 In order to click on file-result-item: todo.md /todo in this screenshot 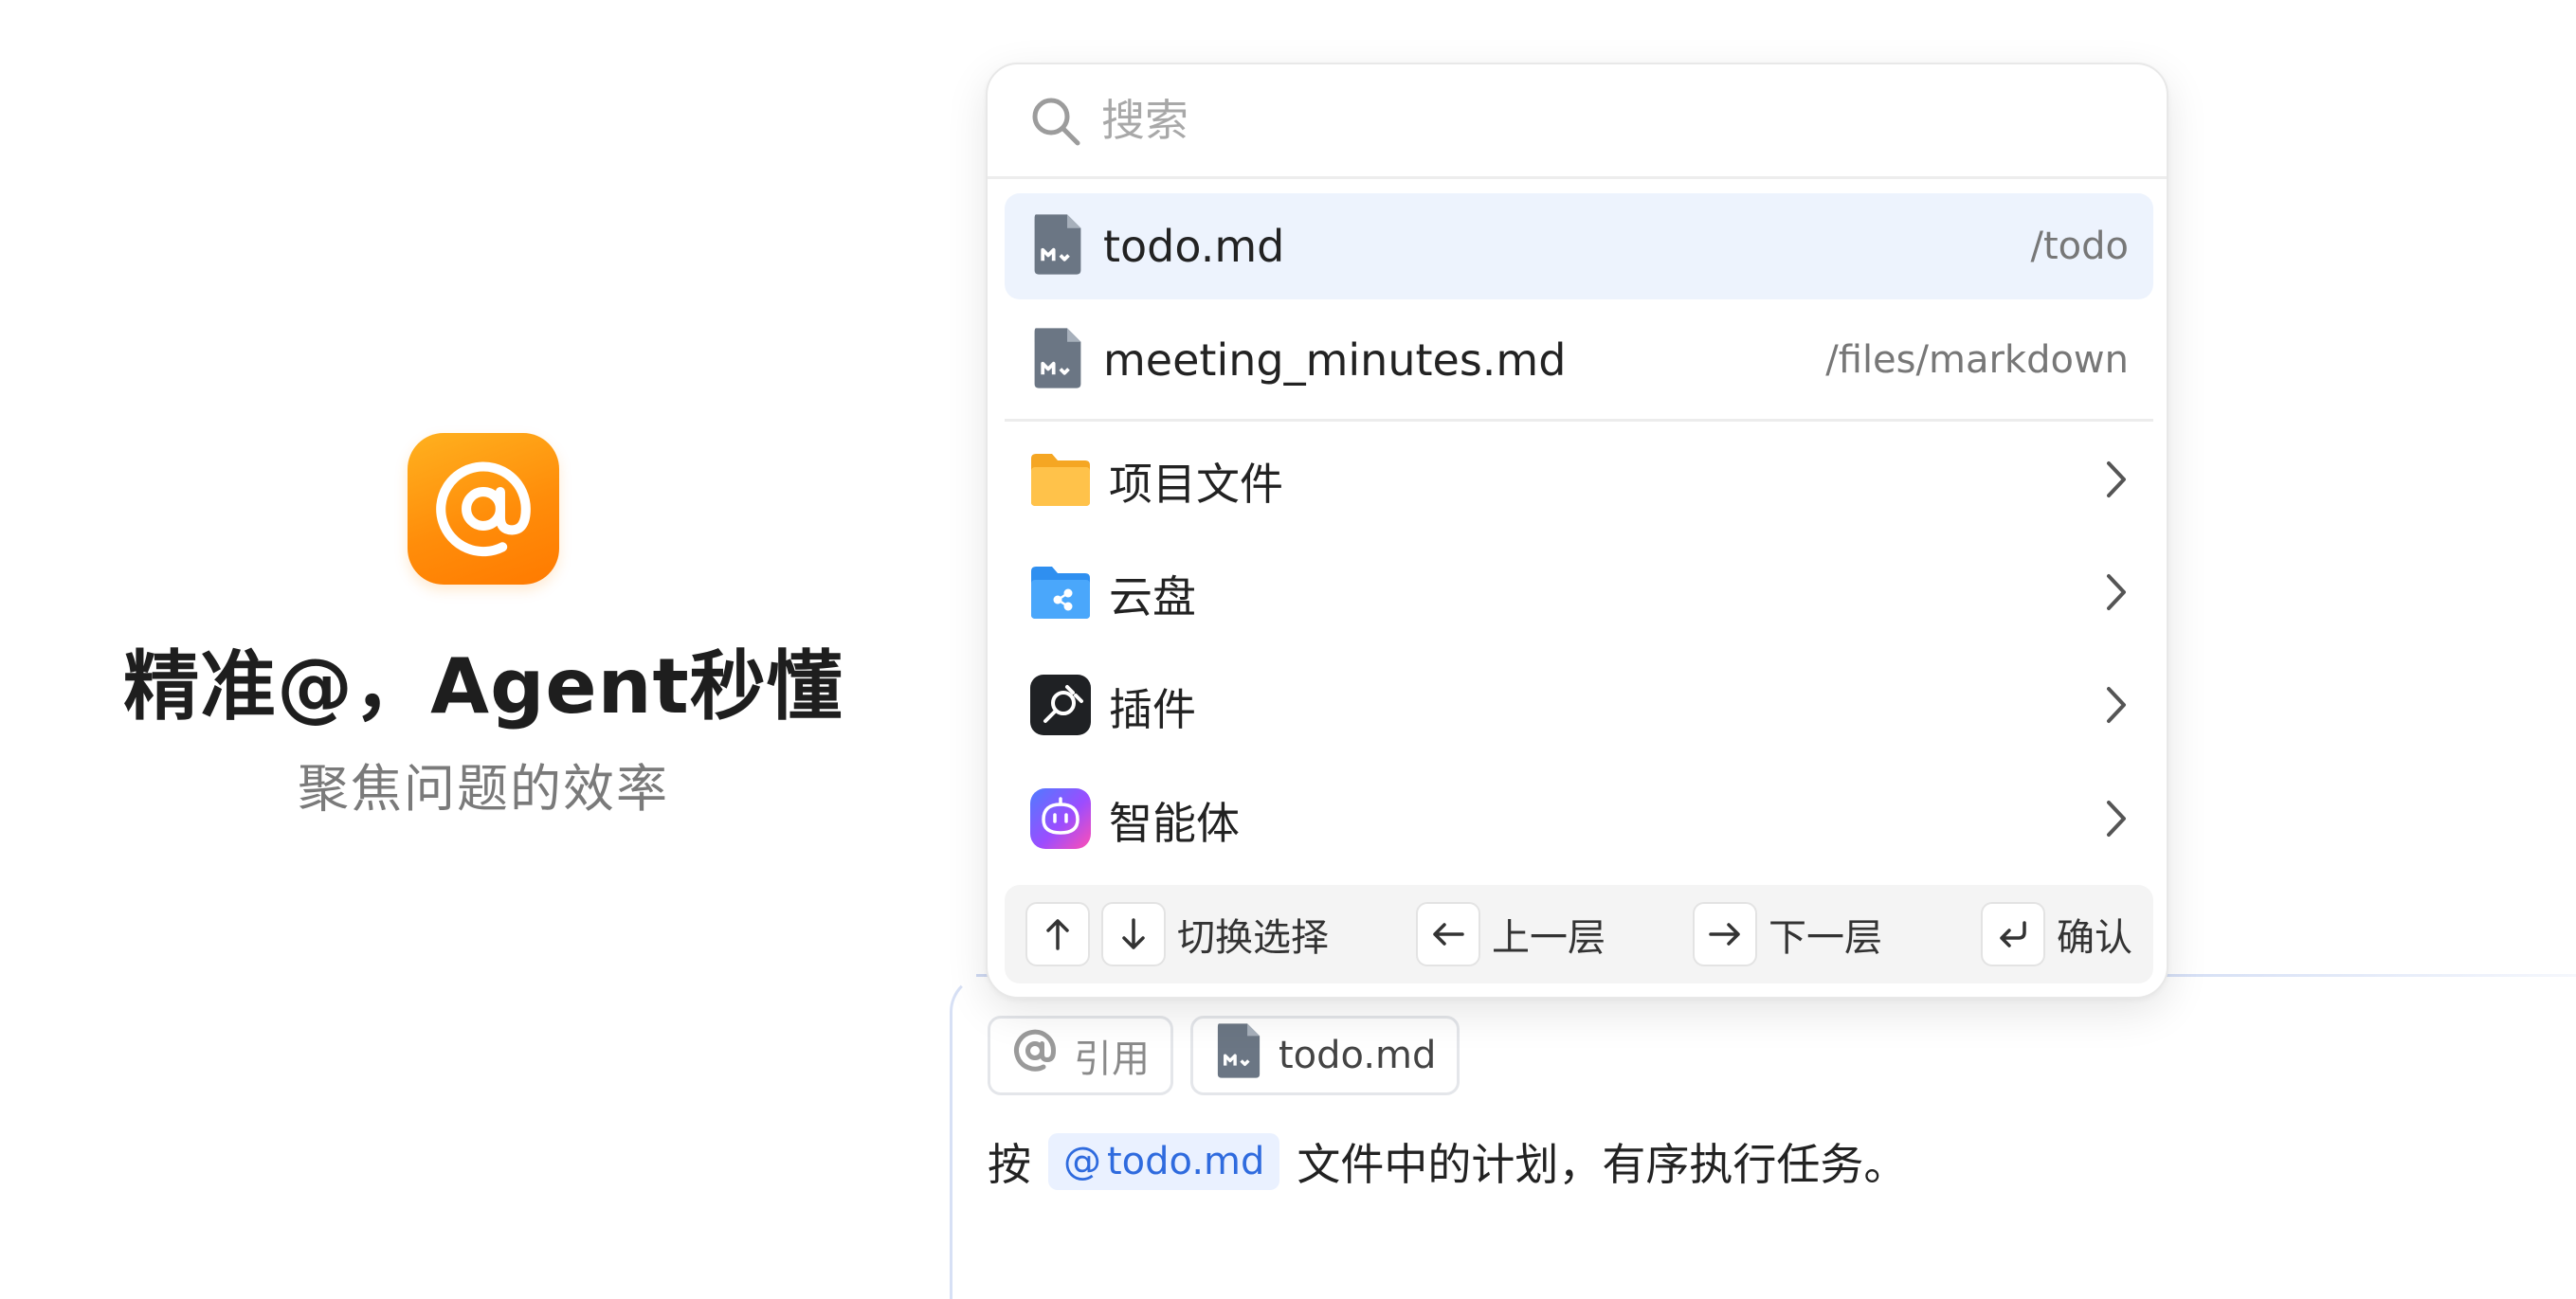, I will do `click(1579, 246)`.